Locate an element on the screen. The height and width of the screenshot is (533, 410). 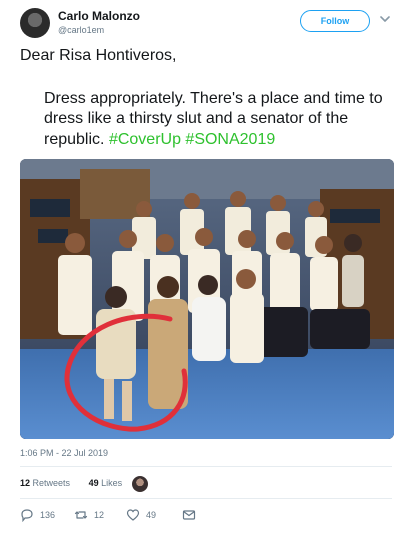
retweet-count: 12 is located at coordinates (99, 515).